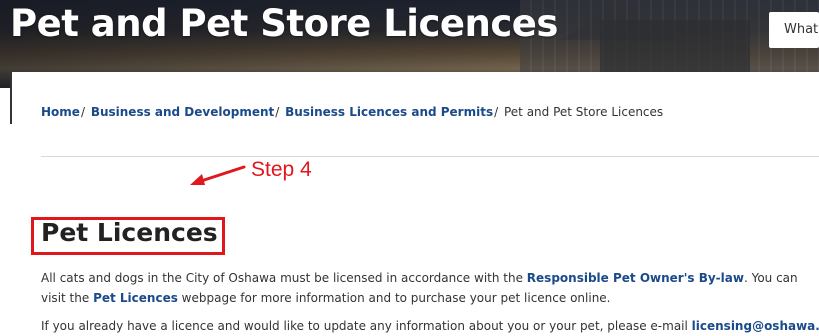 The image size is (819, 336). I want to click on section-title: Pet Licences, so click(129, 232).